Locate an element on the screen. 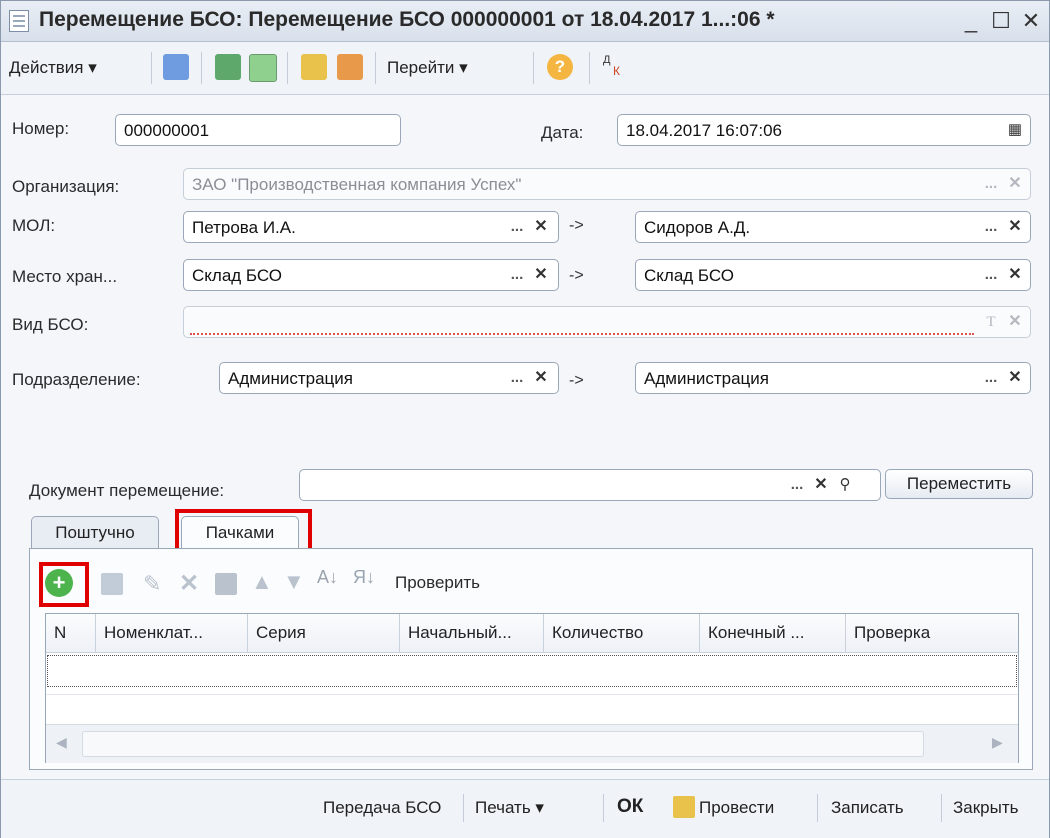 This screenshot has width=1050, height=838. post-and-close-icon is located at coordinates (176, 67).